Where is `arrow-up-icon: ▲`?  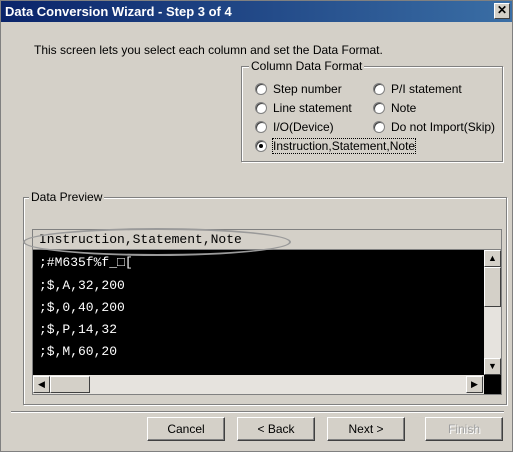
arrow-up-icon: ▲ is located at coordinates (492, 258).